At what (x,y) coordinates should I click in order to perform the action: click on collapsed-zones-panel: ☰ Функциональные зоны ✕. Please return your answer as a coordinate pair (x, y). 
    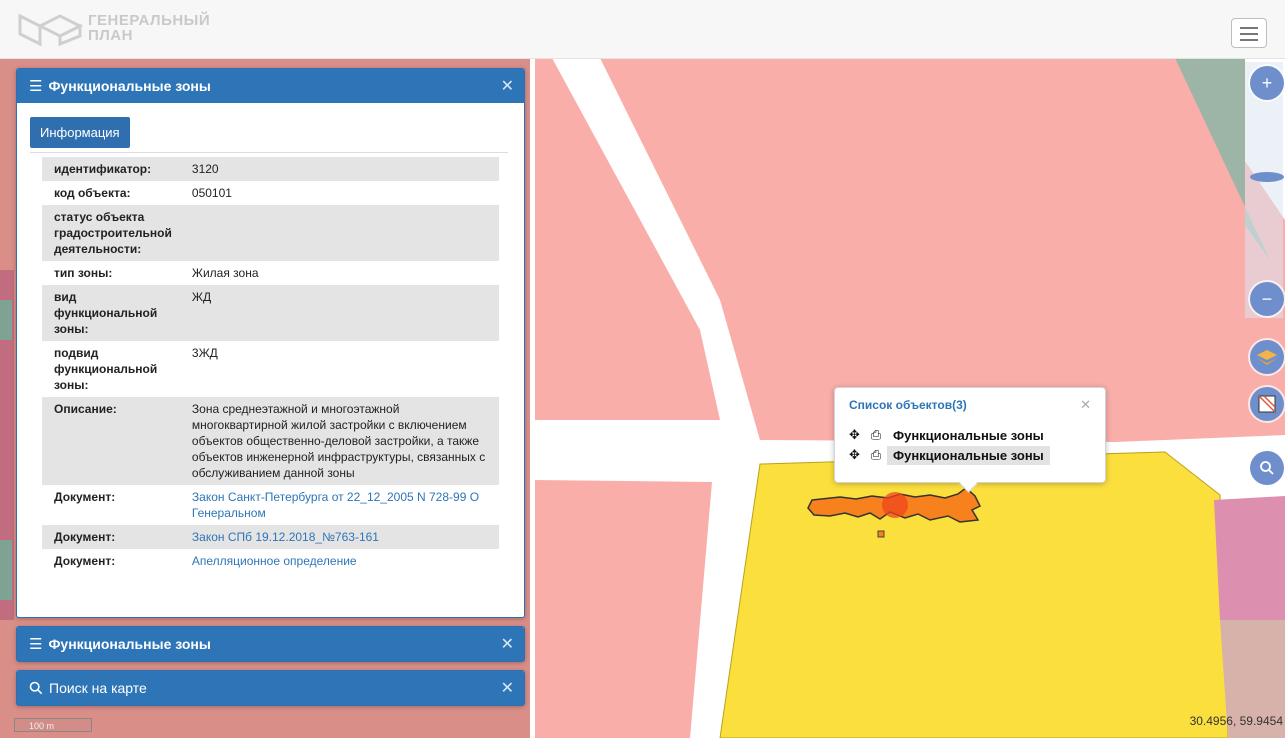
    Looking at the image, I should click on (270, 644).